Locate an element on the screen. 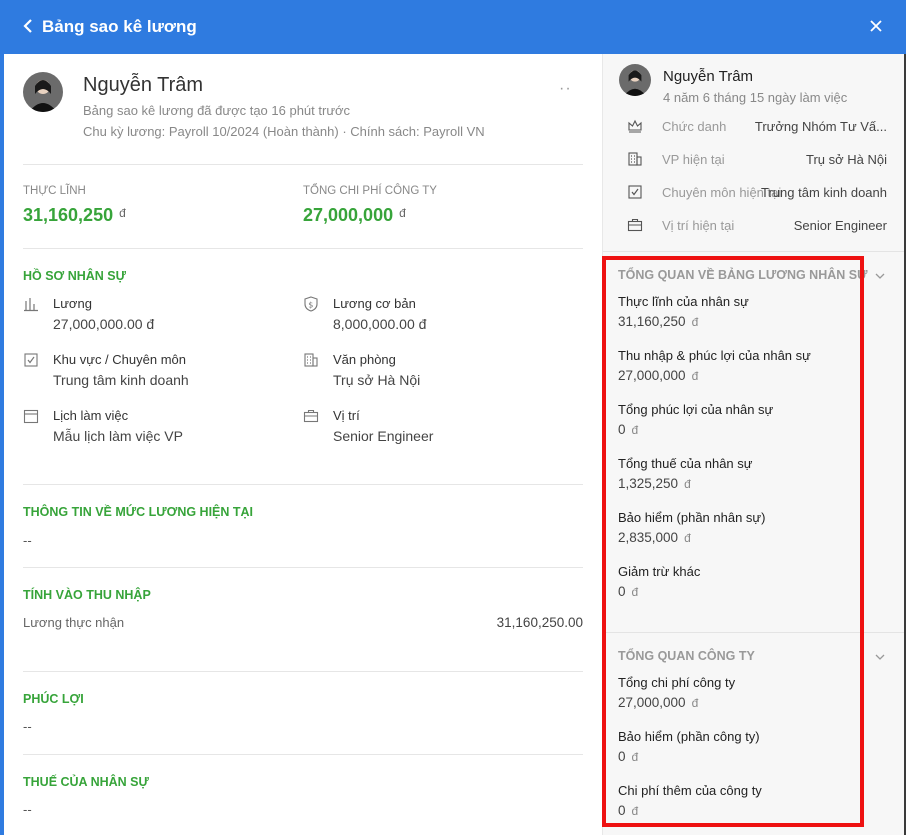 The width and height of the screenshot is (906, 835). field-label: Lương is located at coordinates (72, 303).